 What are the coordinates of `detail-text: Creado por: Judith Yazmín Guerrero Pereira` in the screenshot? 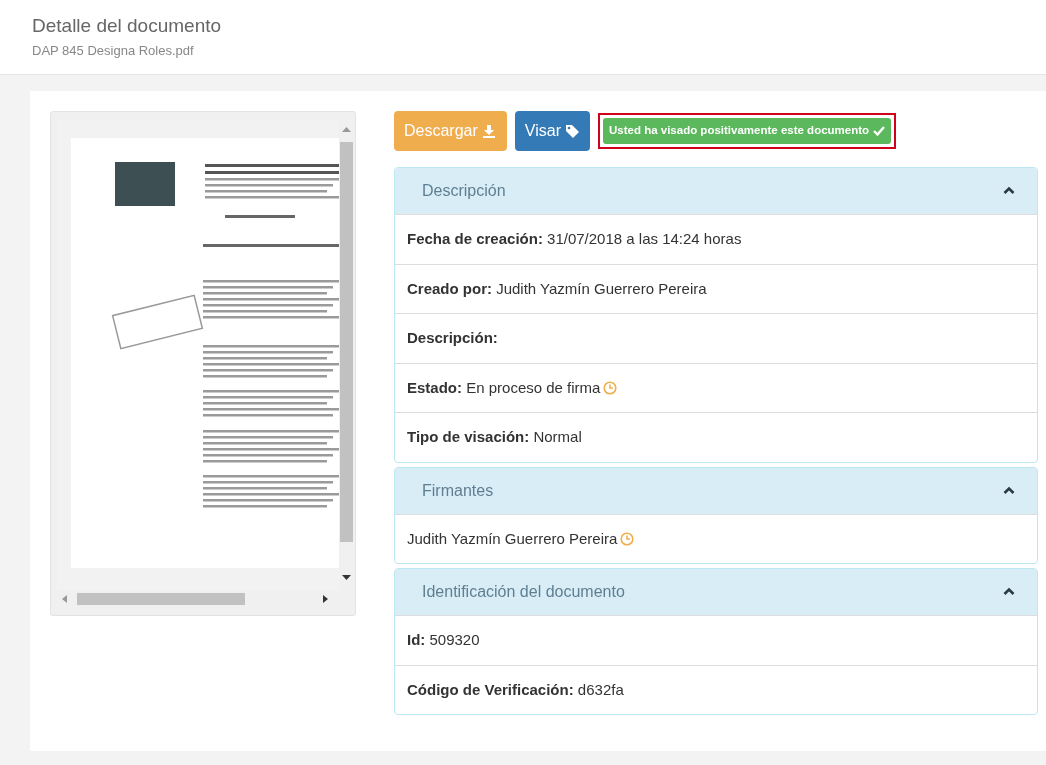 It's located at (557, 288).